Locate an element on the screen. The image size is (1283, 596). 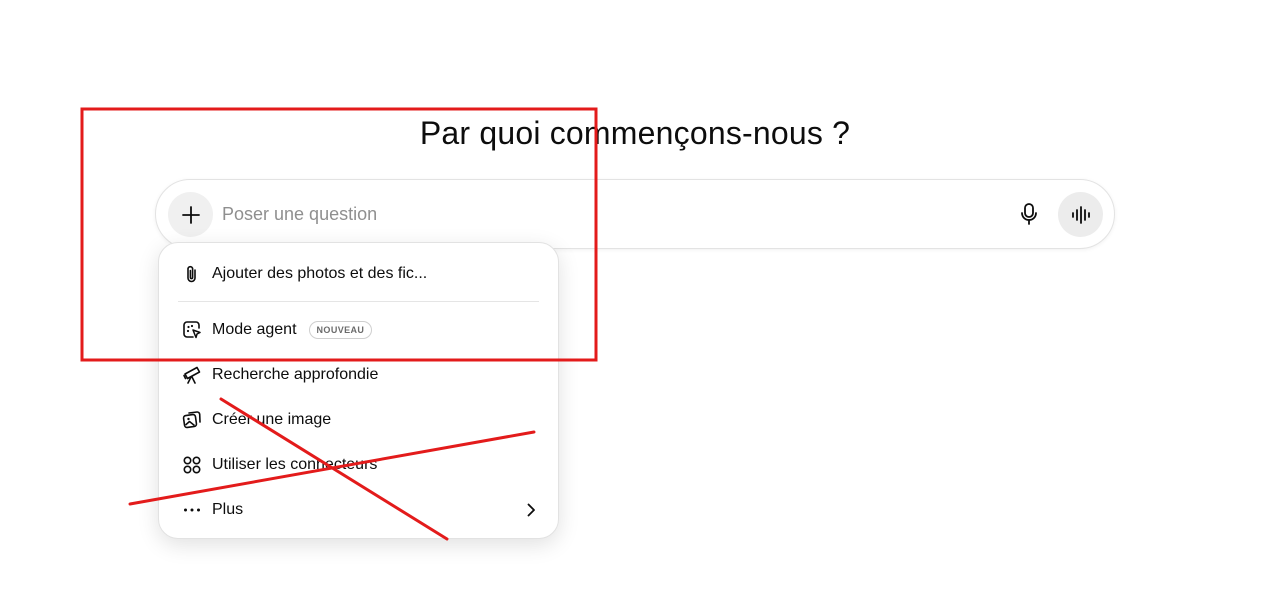
new-badge: NOUVEAU is located at coordinates (340, 330).